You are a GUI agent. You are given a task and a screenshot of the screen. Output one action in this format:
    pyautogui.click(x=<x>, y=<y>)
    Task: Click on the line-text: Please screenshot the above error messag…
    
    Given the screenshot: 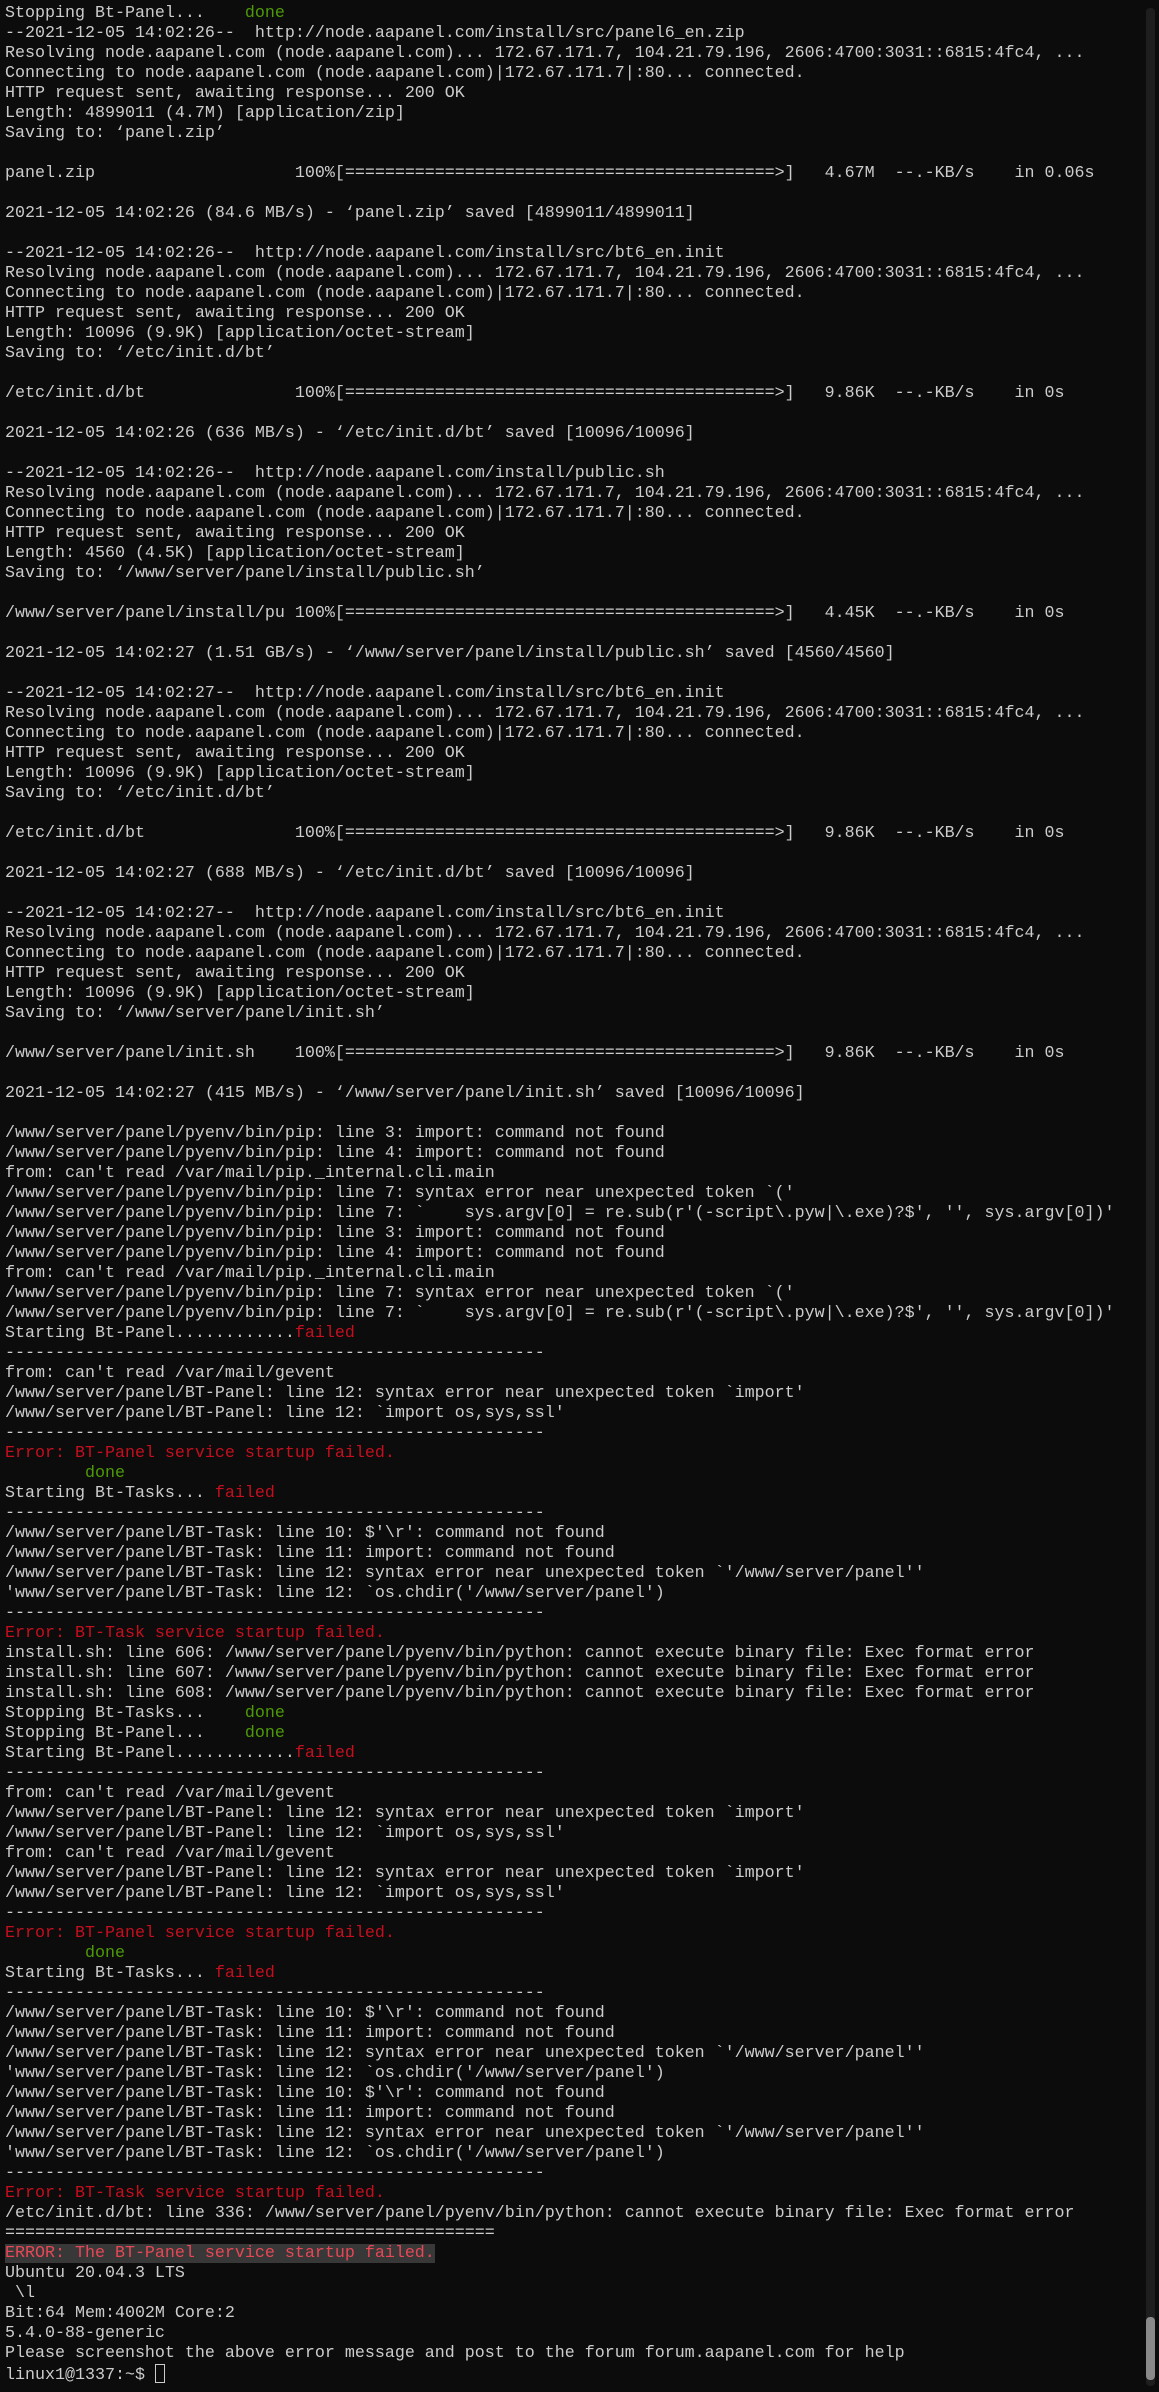 What is the action you would take?
    pyautogui.click(x=455, y=2353)
    